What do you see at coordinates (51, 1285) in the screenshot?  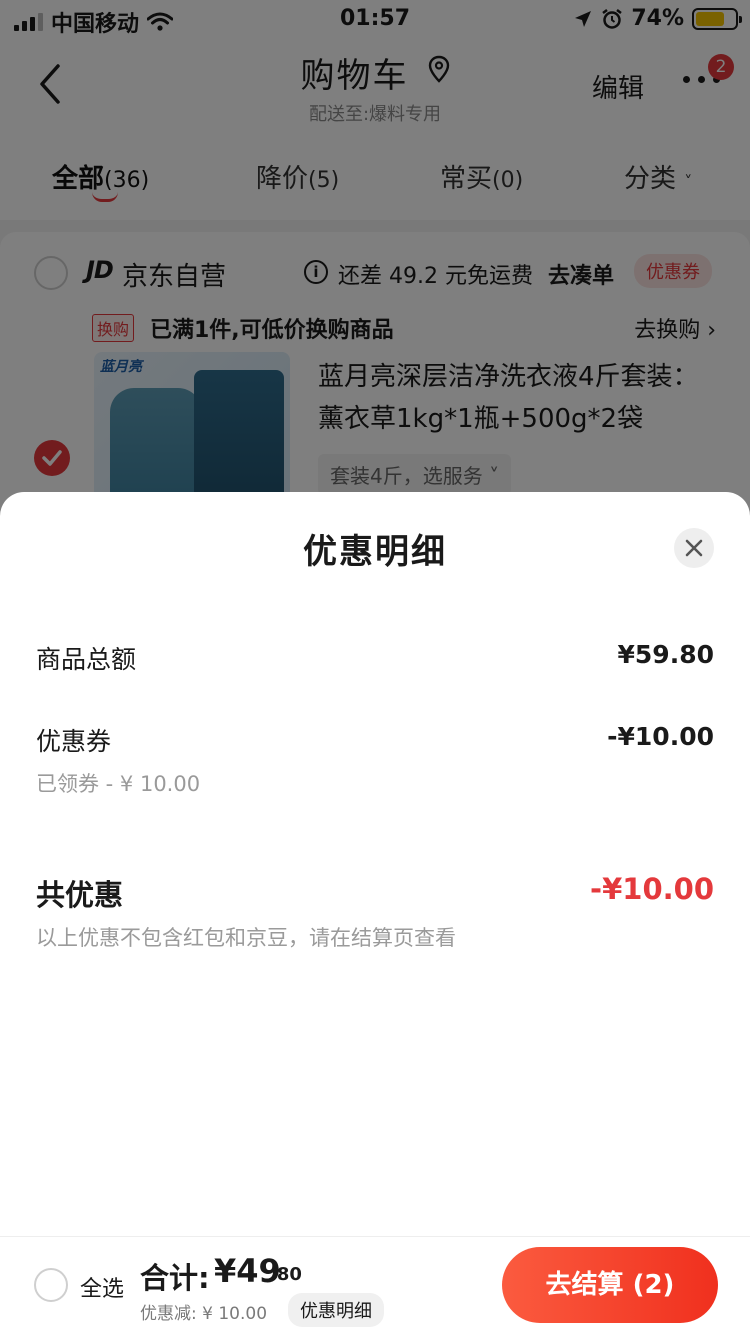 I see `select-all-radio` at bounding box center [51, 1285].